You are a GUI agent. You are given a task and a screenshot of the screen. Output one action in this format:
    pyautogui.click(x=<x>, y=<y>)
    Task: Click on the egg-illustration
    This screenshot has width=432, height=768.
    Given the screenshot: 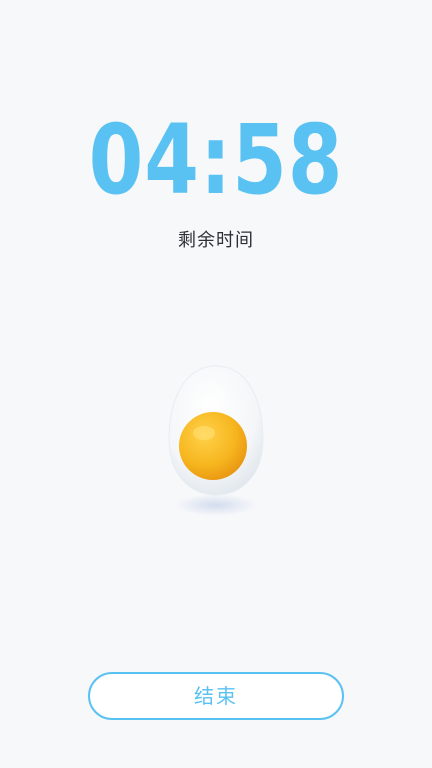 What is the action you would take?
    pyautogui.click(x=216, y=442)
    